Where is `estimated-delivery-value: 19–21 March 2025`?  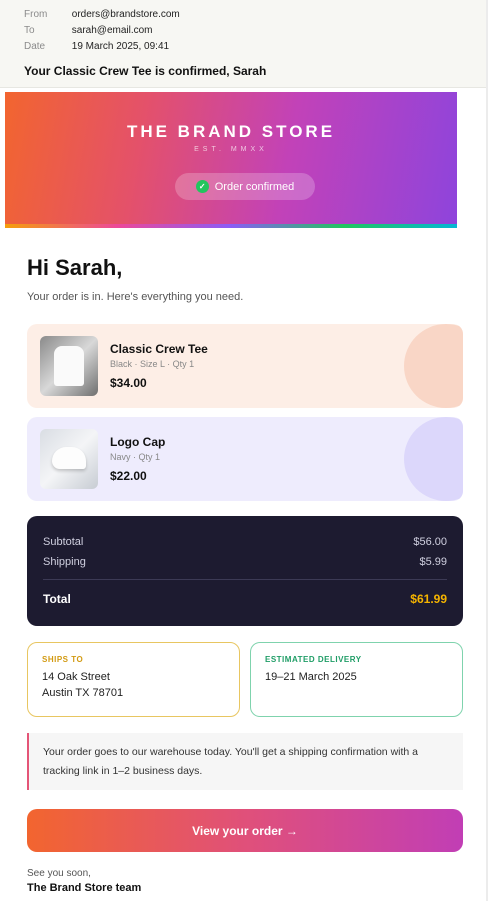
estimated-delivery-value: 19–21 March 2025 is located at coordinates (311, 677).